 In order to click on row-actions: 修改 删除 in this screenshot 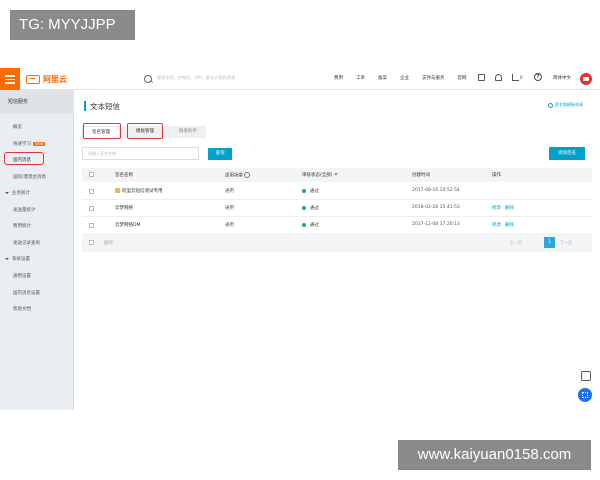, I will do `click(505, 225)`.